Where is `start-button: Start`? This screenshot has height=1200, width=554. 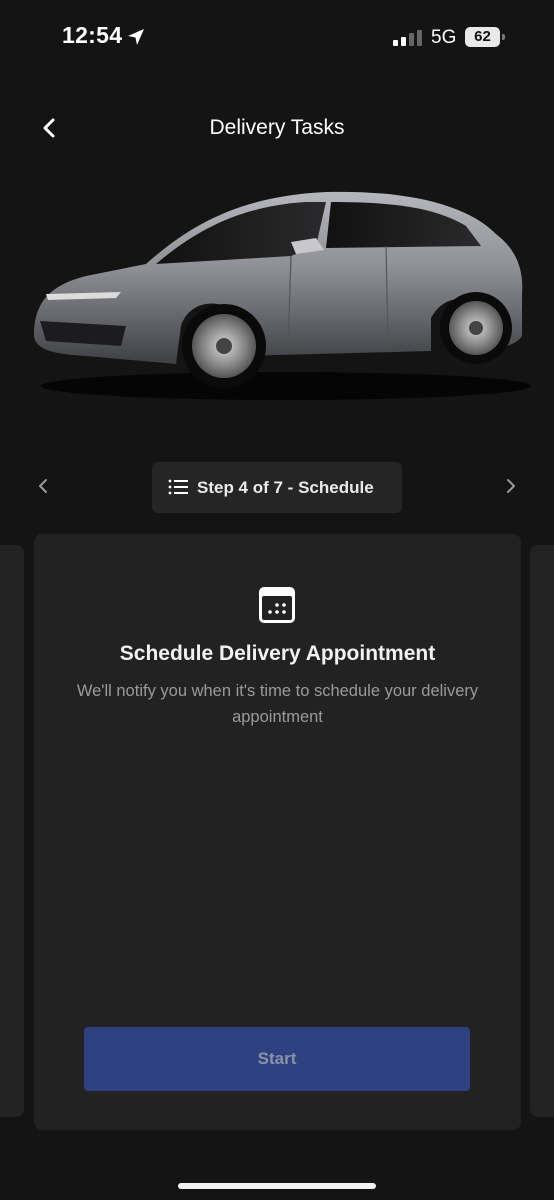
start-button: Start is located at coordinates (277, 1059).